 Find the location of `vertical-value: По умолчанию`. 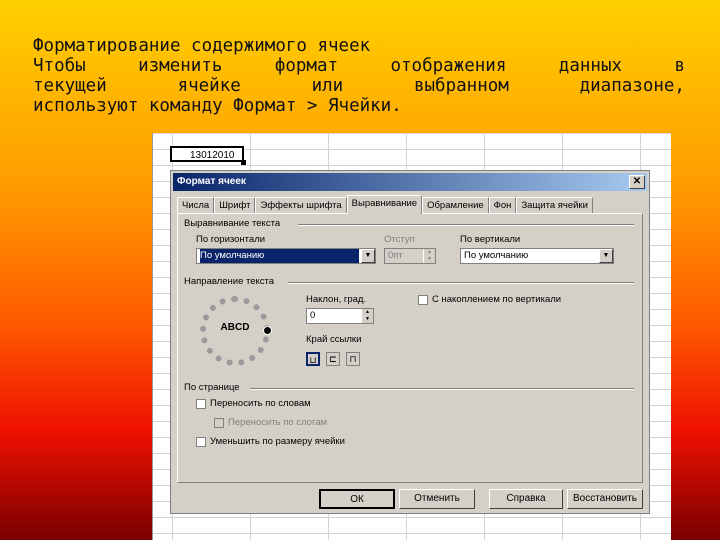

vertical-value: По умолчанию is located at coordinates (496, 255).